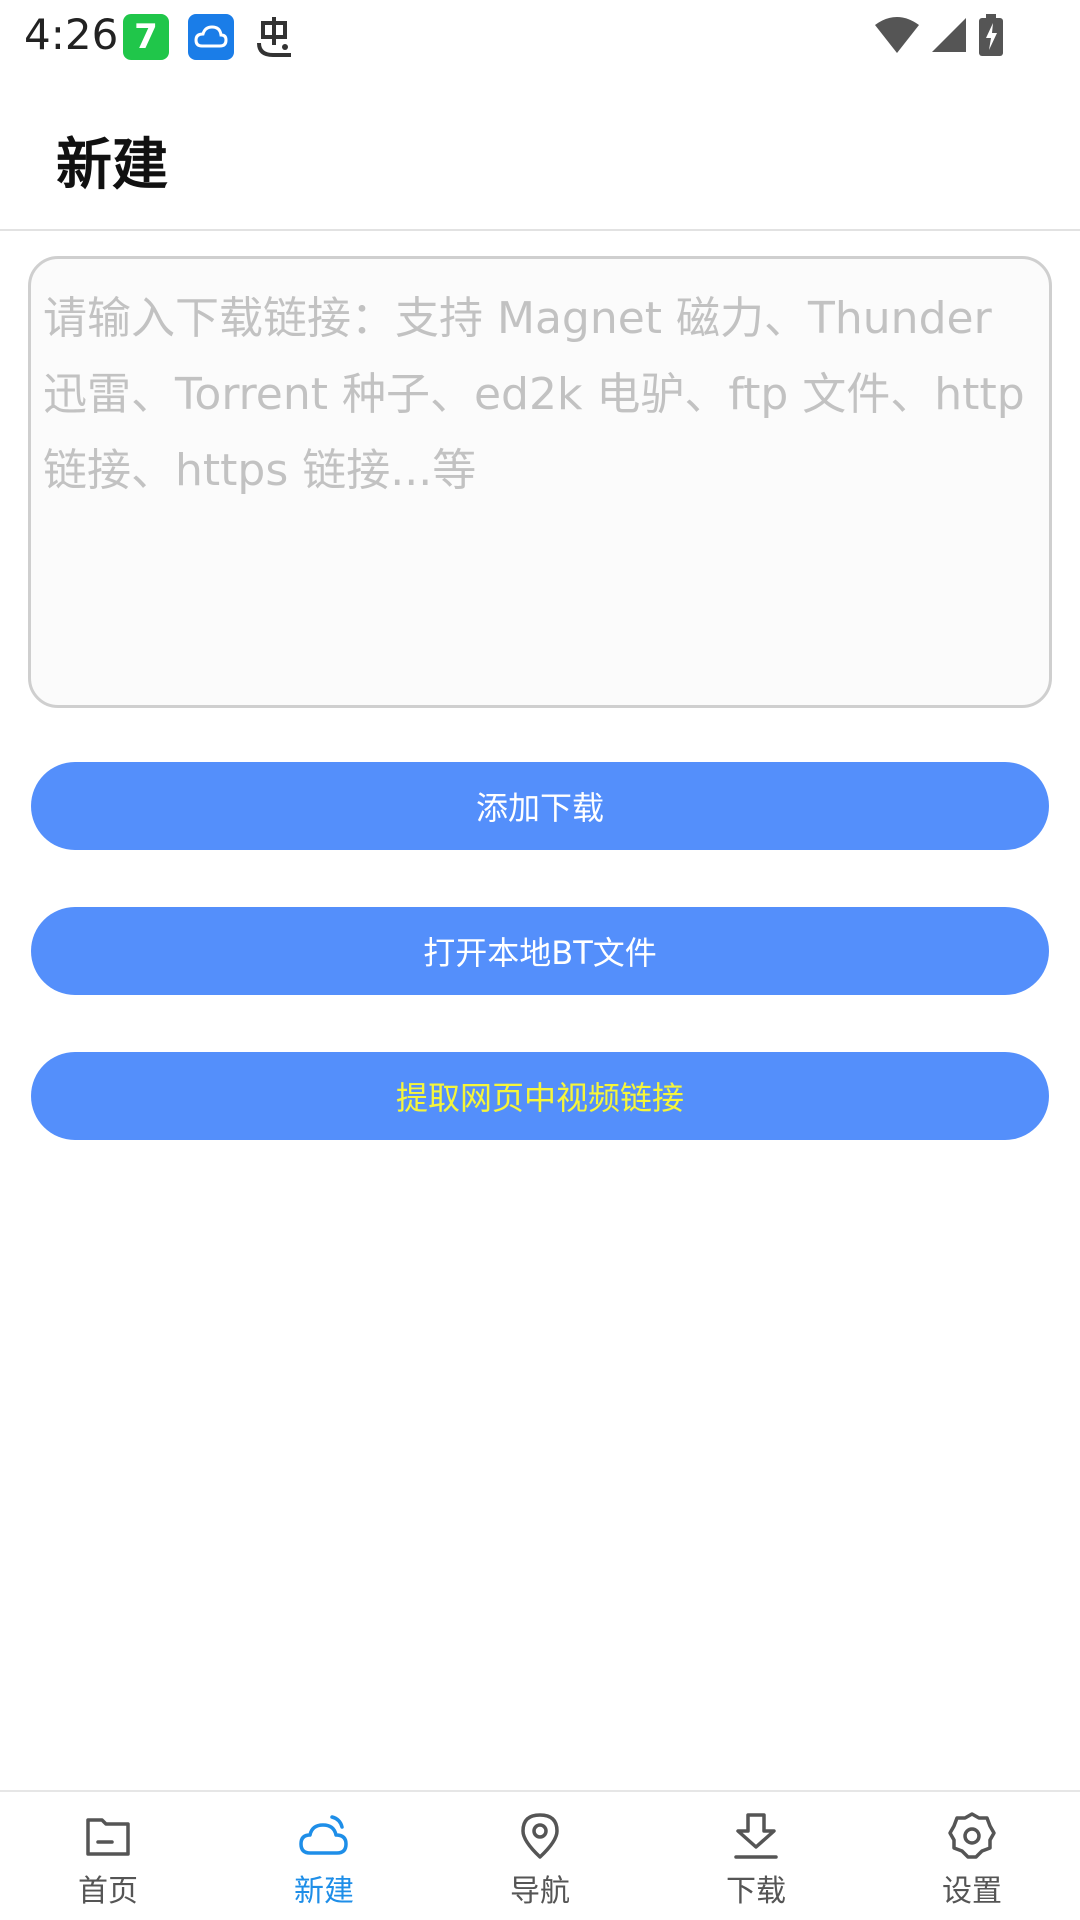 Image resolution: width=1080 pixels, height=1920 pixels. Describe the element at coordinates (71, 34) in the screenshot. I see `status-time: 4:26` at that location.